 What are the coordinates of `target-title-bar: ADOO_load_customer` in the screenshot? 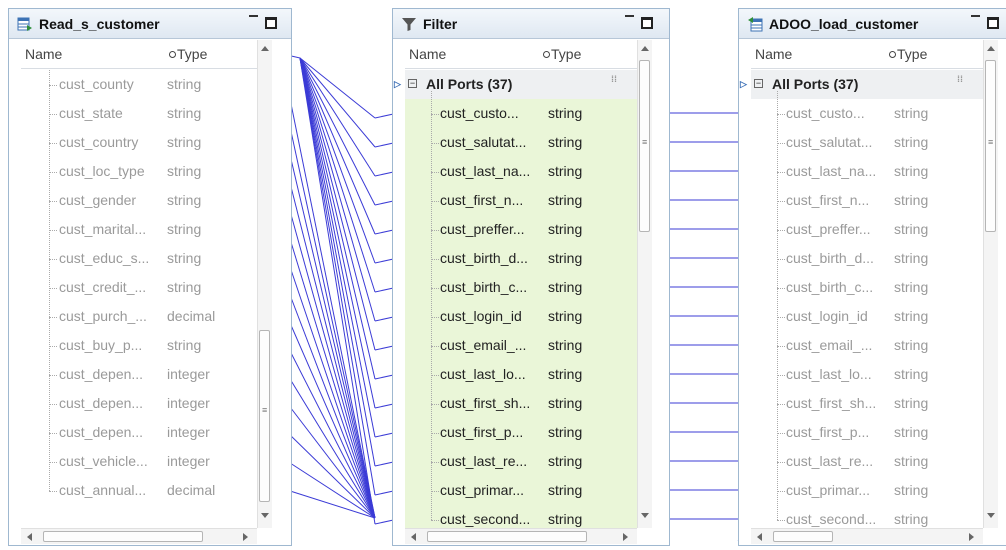 It's located at (872, 24).